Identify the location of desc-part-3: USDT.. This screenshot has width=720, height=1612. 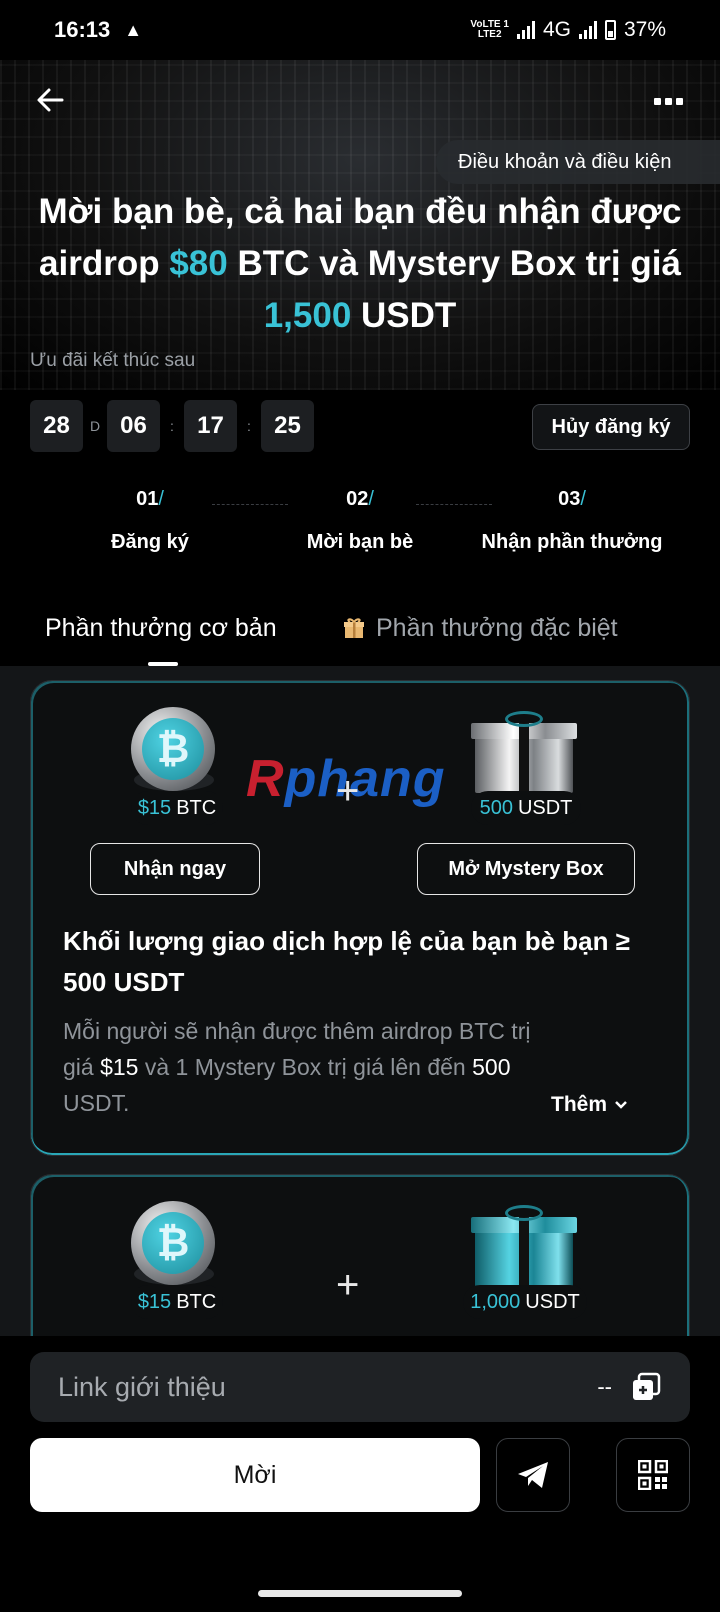
(96, 1103).